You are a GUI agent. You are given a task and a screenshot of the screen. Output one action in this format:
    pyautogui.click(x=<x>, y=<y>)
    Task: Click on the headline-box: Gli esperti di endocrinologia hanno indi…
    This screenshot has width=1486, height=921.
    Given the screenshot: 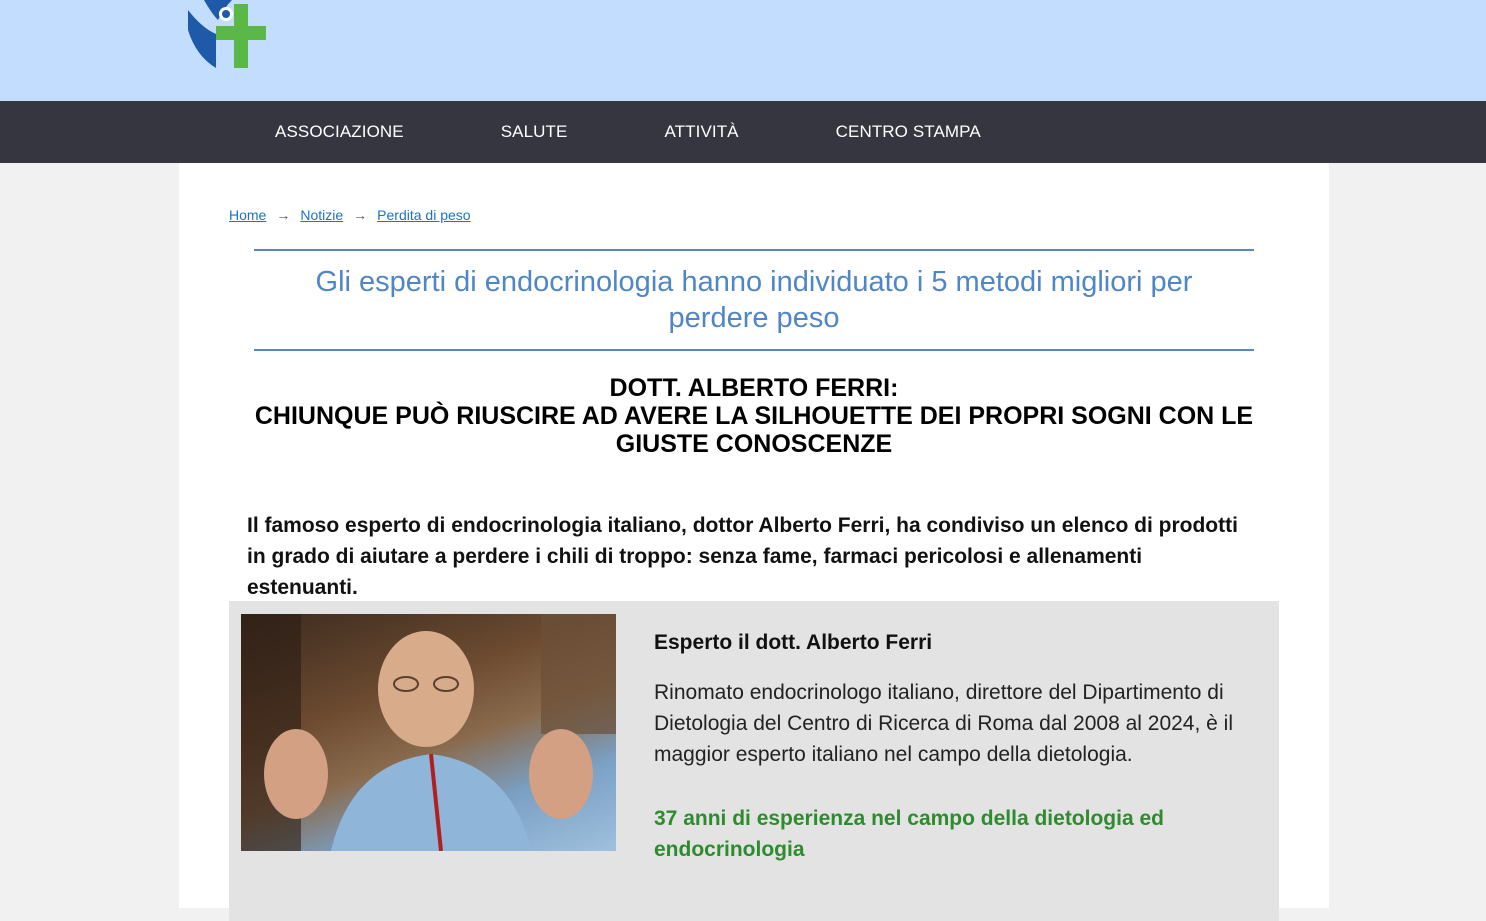 What is the action you would take?
    pyautogui.click(x=754, y=300)
    